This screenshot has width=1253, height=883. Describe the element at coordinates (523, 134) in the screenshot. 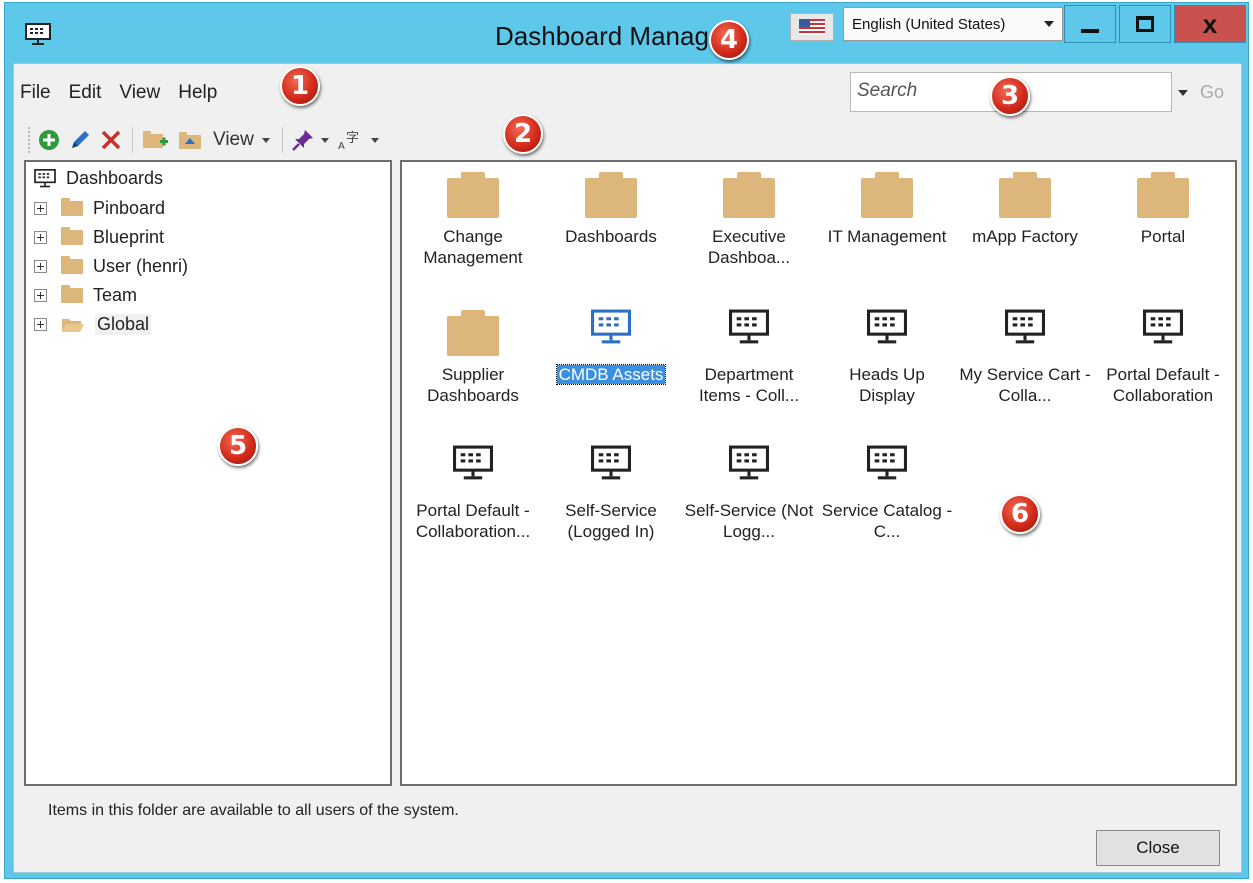

I see `callout-badge: 2` at that location.